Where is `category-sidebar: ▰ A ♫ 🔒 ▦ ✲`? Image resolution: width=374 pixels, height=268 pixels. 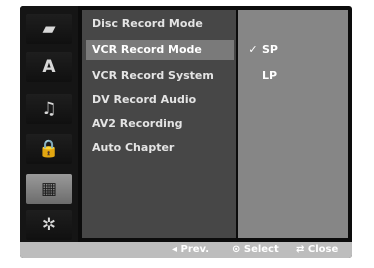
category-sidebar: ▰ A ♫ 🔒 ▦ ✲ is located at coordinates (49, 124).